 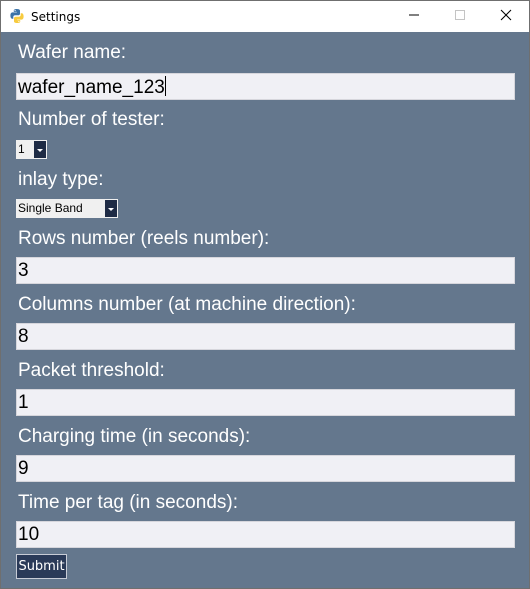 What do you see at coordinates (165, 86) in the screenshot?
I see `text-caret` at bounding box center [165, 86].